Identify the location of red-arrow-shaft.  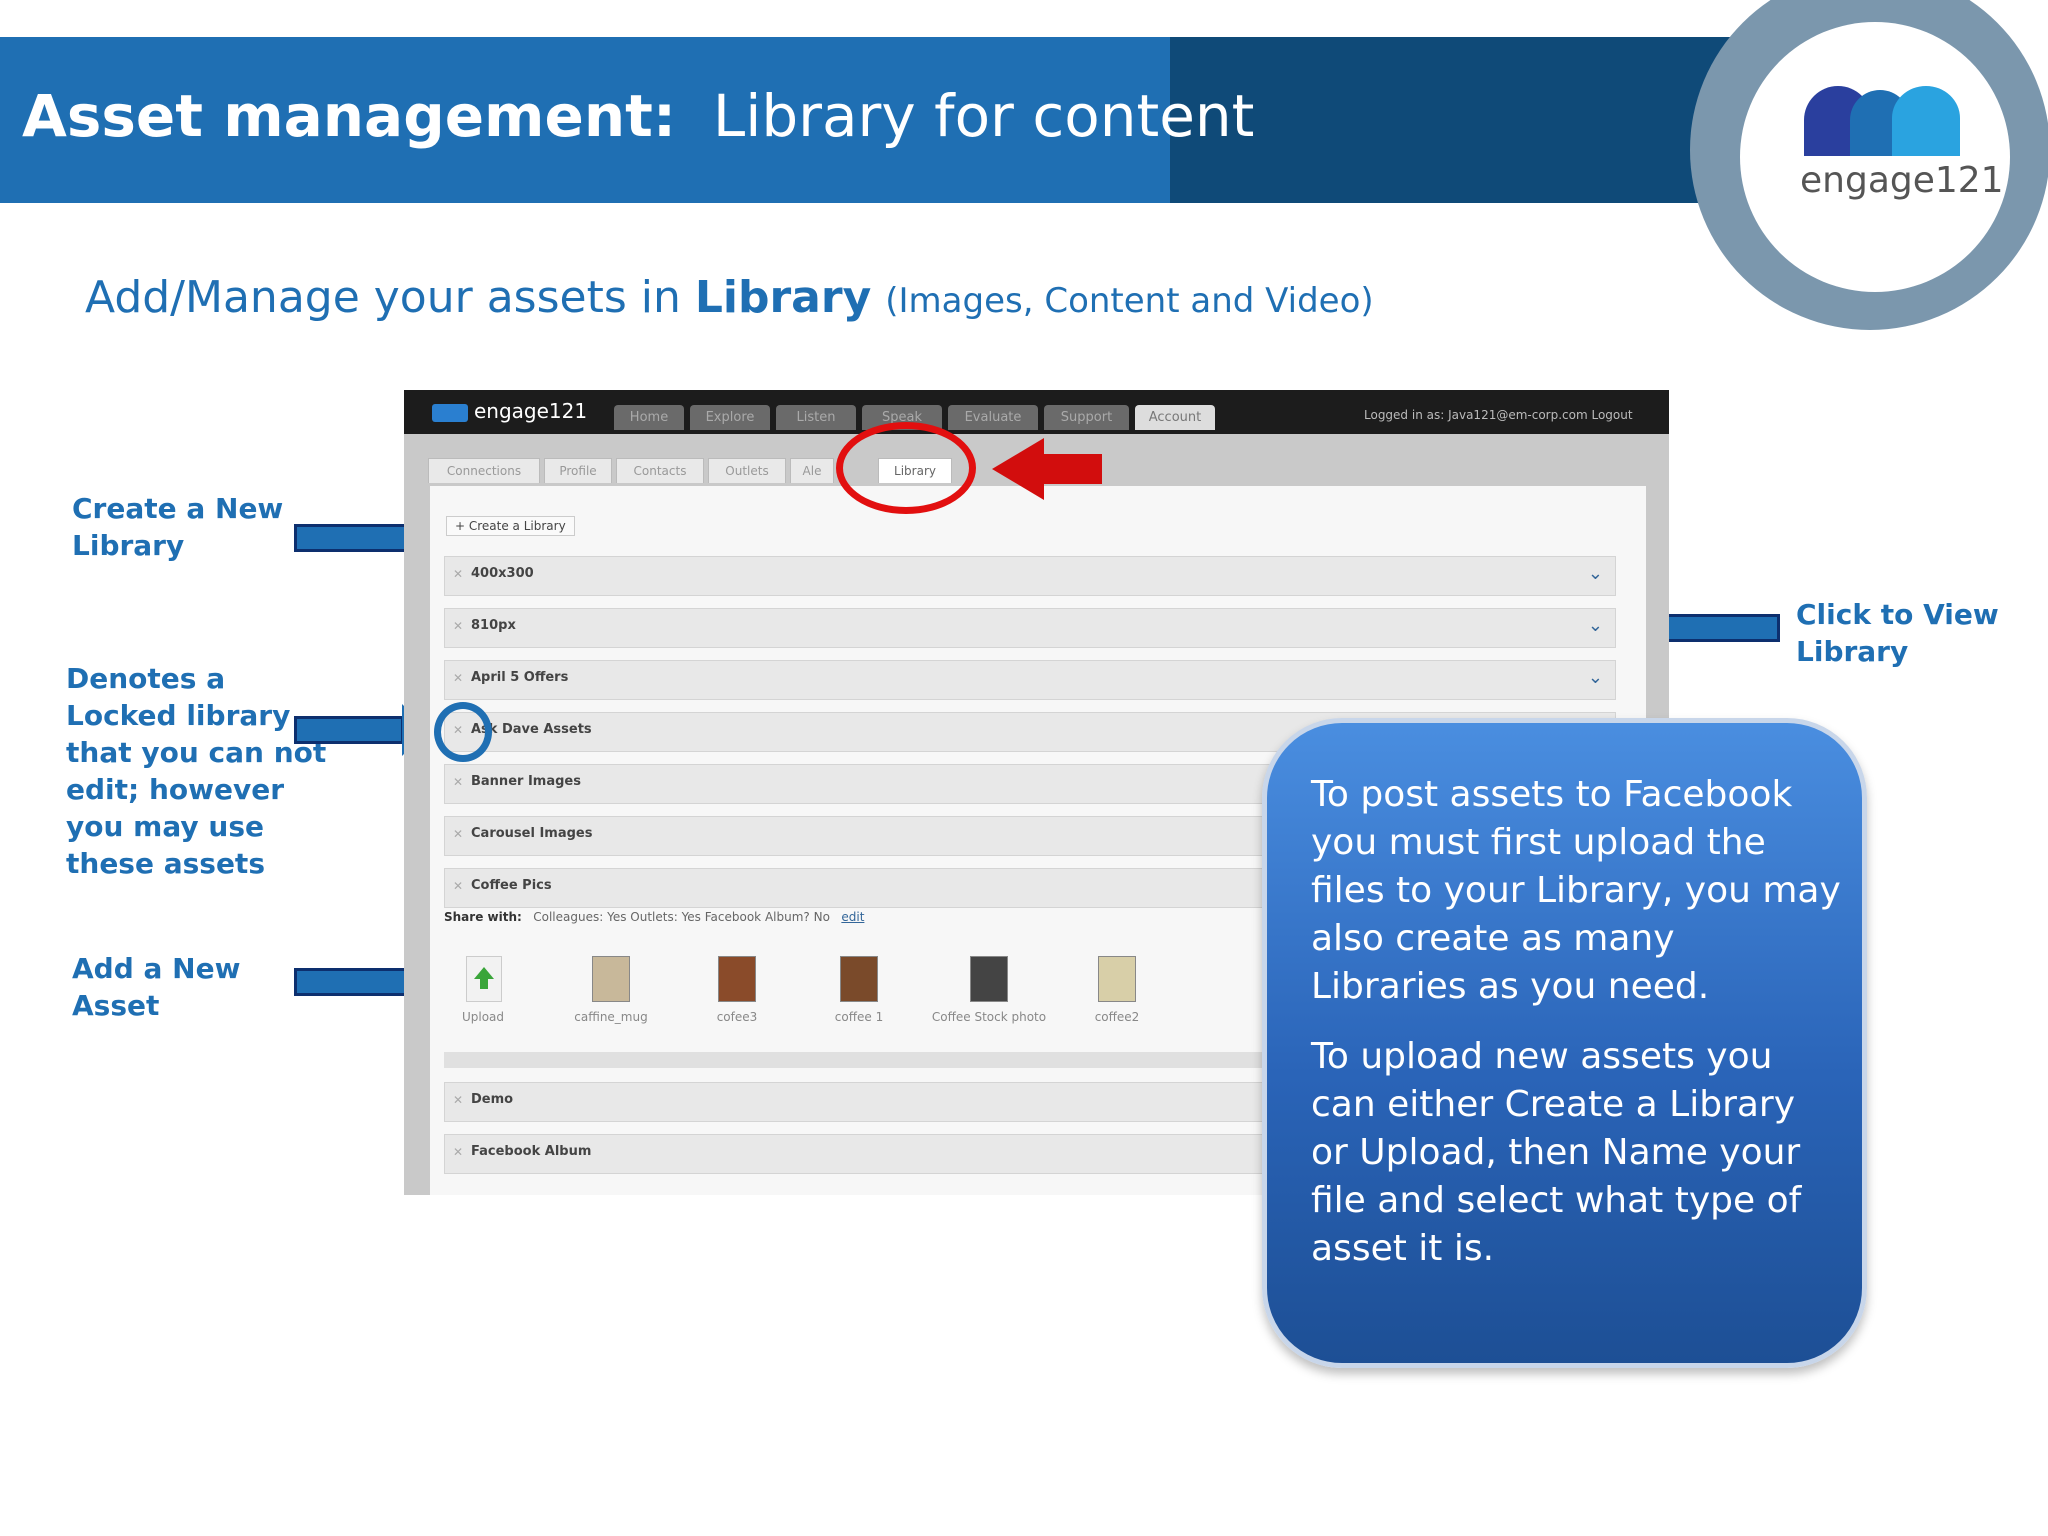
(1071, 469).